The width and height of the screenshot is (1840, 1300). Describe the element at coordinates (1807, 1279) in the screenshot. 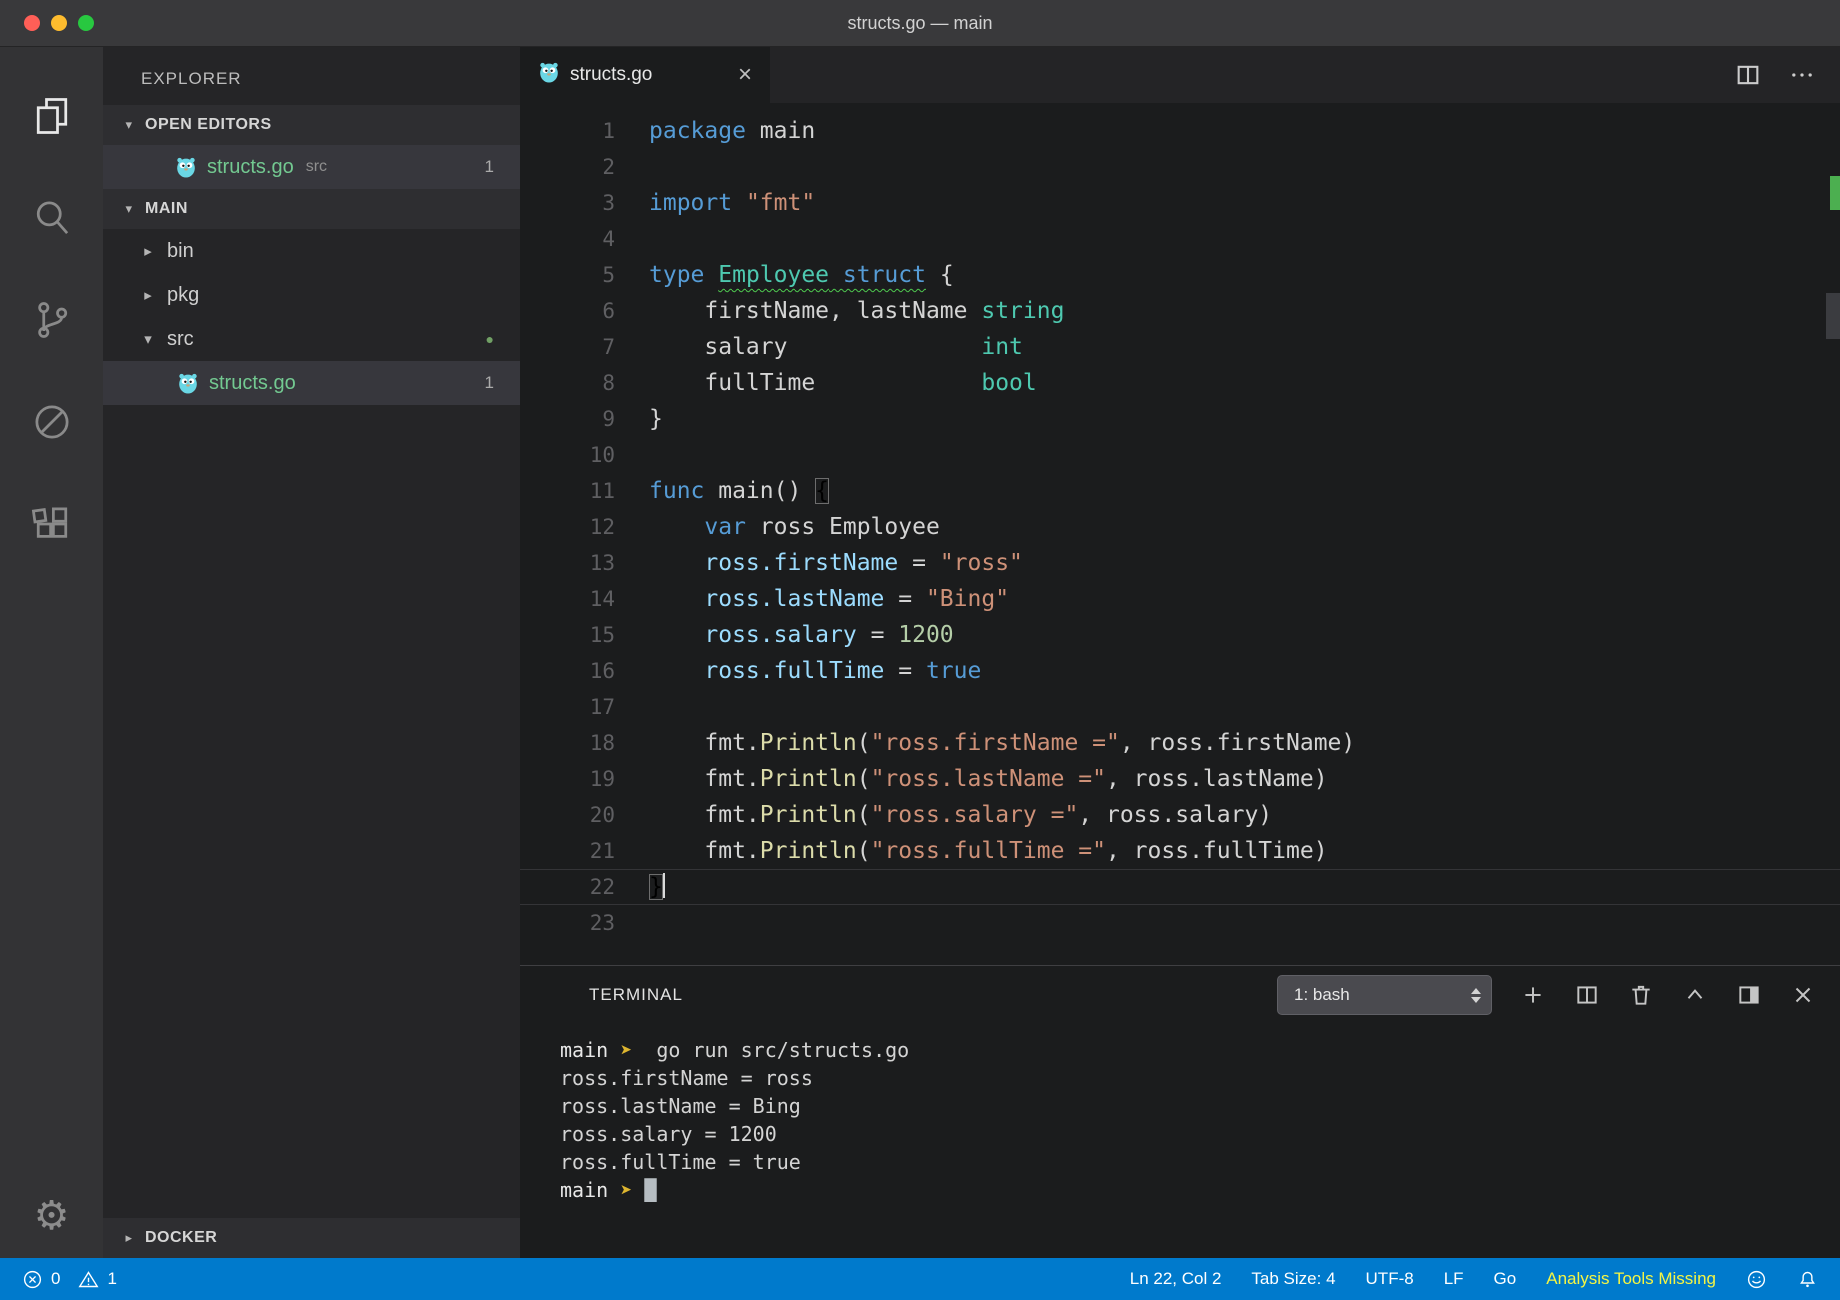

I see `notifications-bell-icon` at that location.